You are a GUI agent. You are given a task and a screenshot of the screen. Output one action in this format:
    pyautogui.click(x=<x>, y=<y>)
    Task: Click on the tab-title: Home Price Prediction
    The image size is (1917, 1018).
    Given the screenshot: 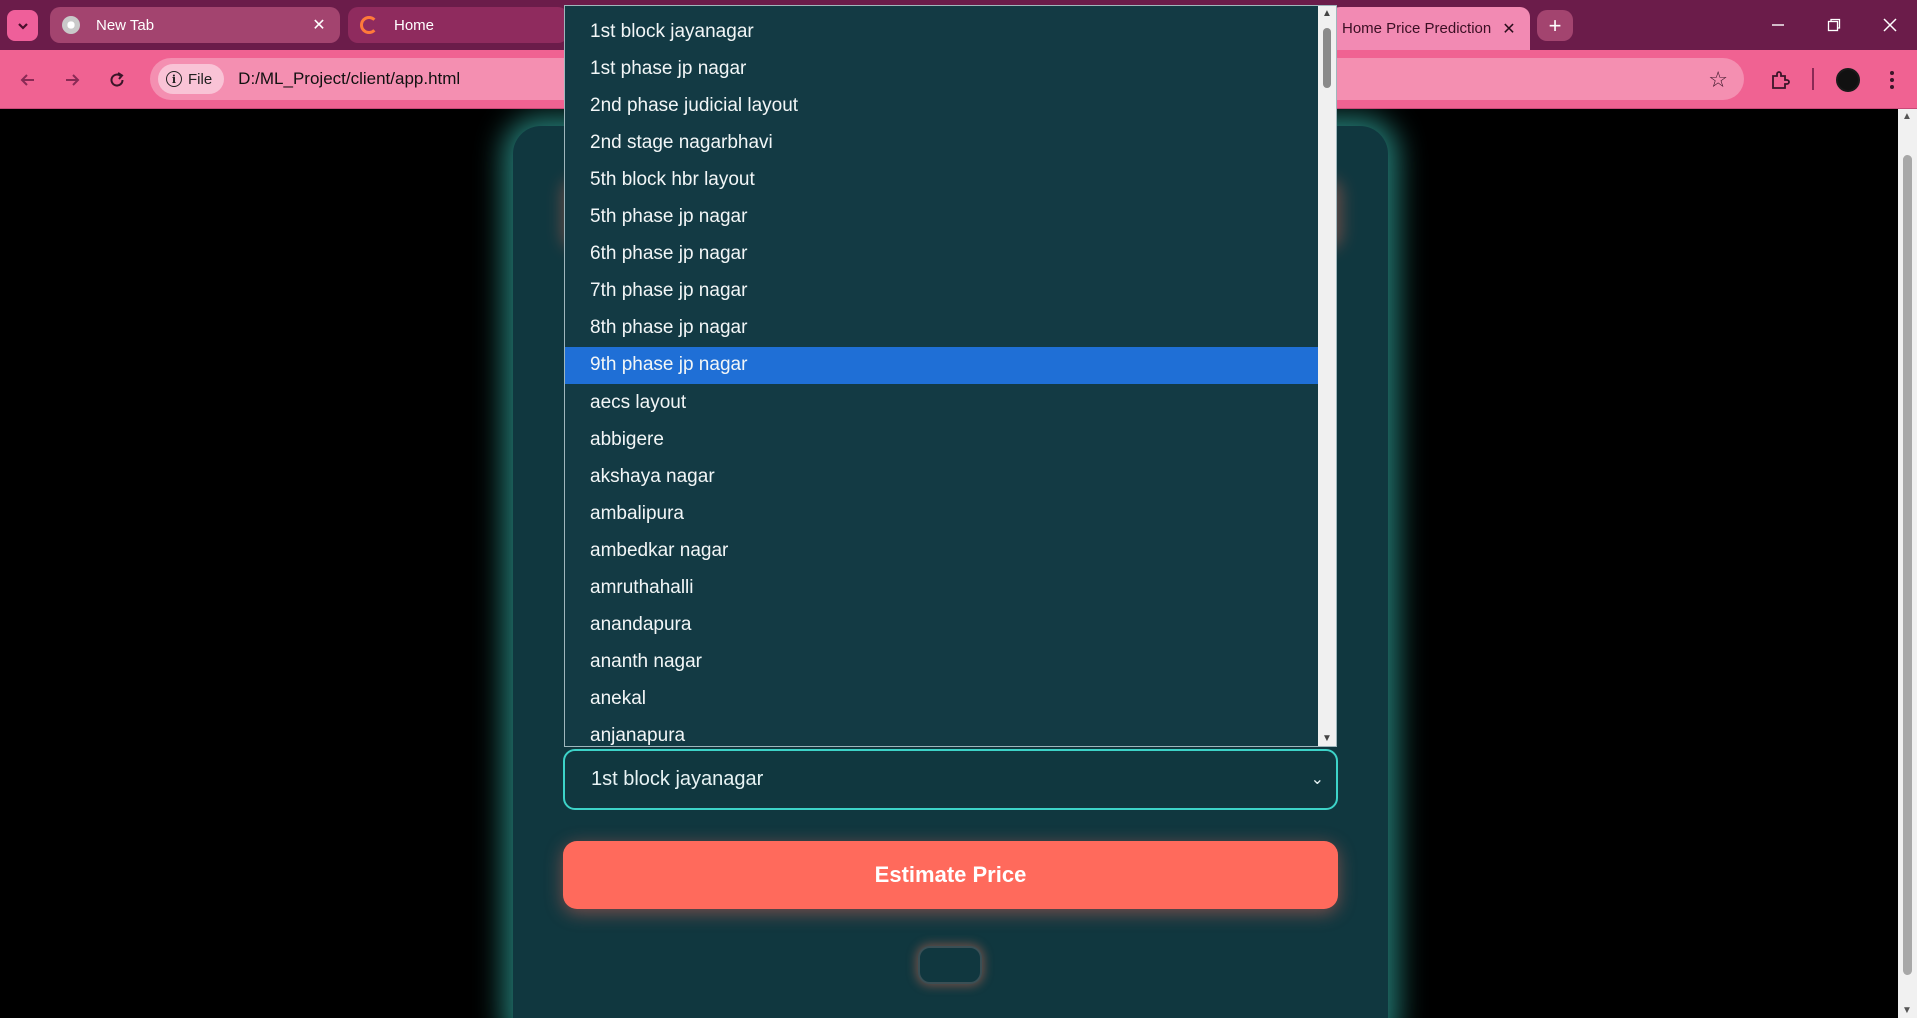 What is the action you would take?
    pyautogui.click(x=1417, y=28)
    